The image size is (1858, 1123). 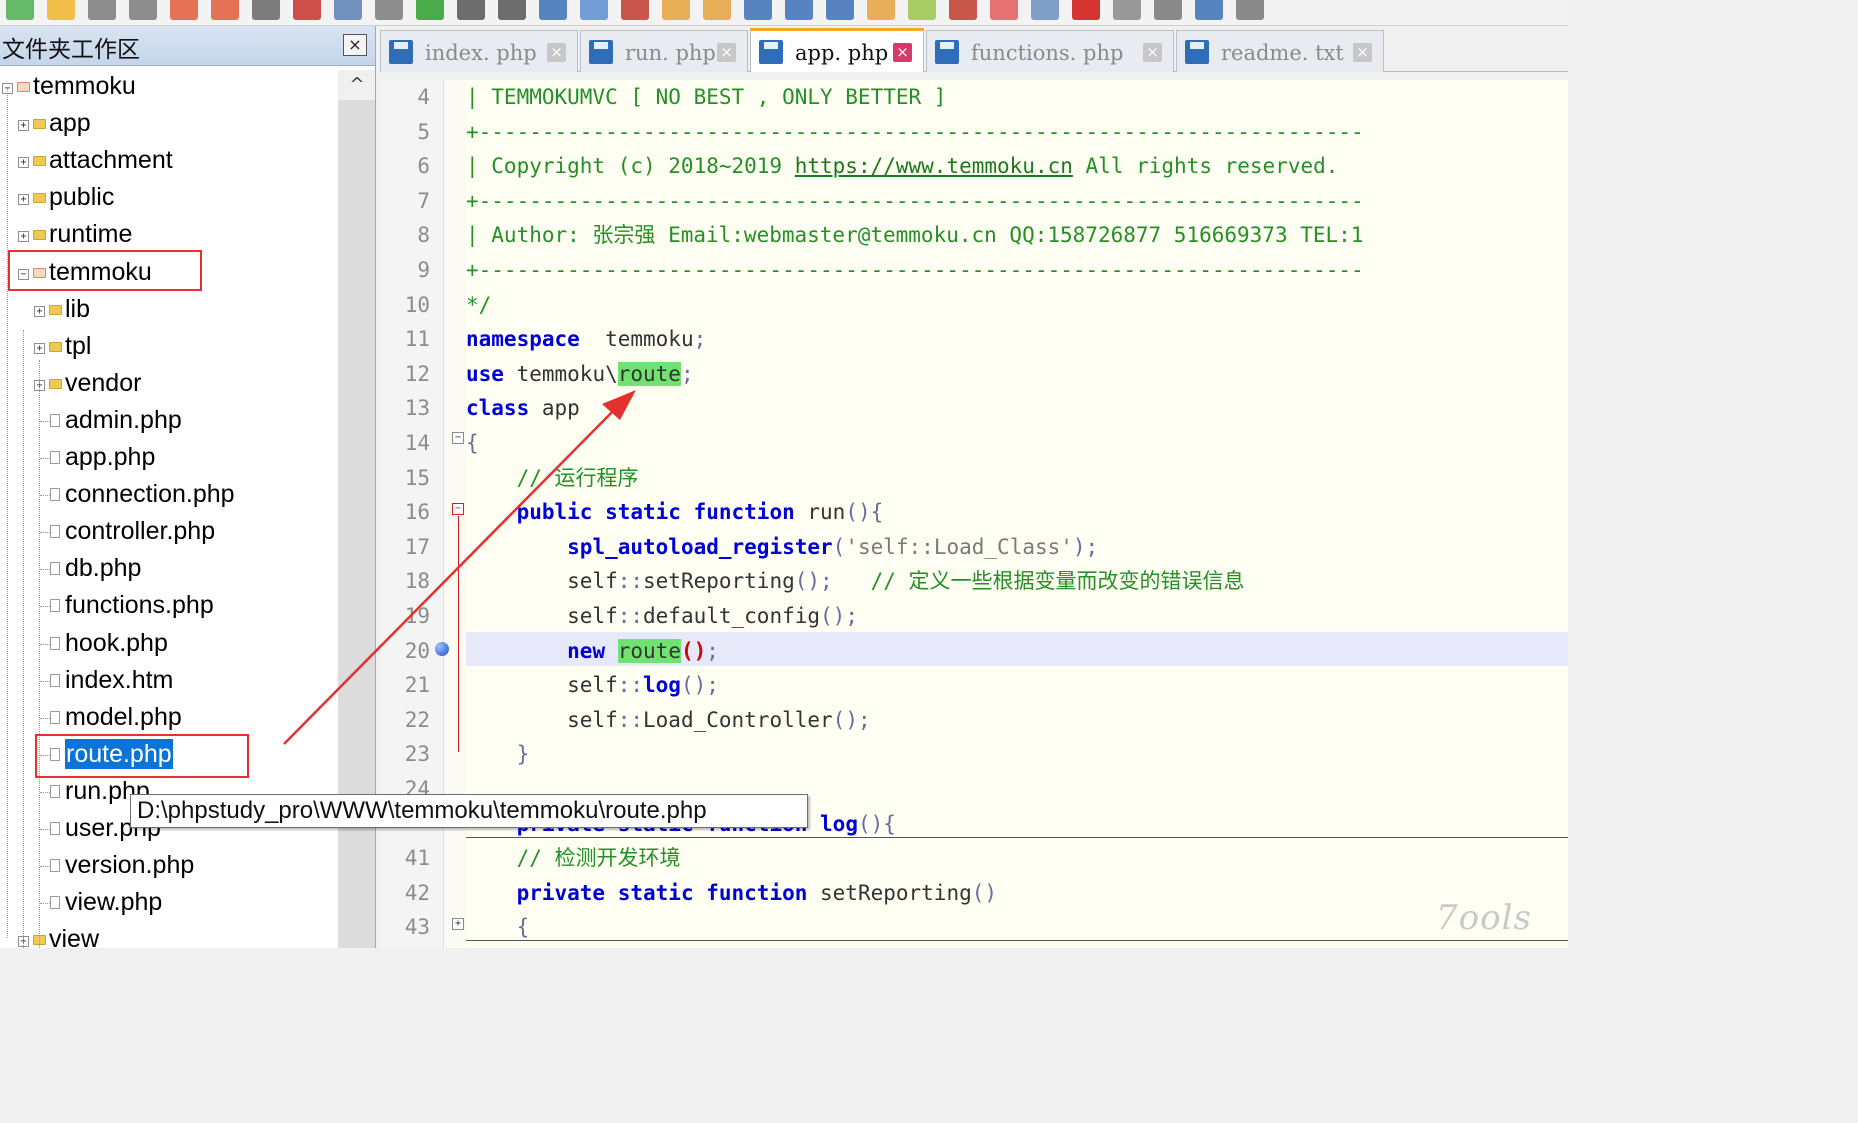 I want to click on save-macro-icon, so click(x=1250, y=10).